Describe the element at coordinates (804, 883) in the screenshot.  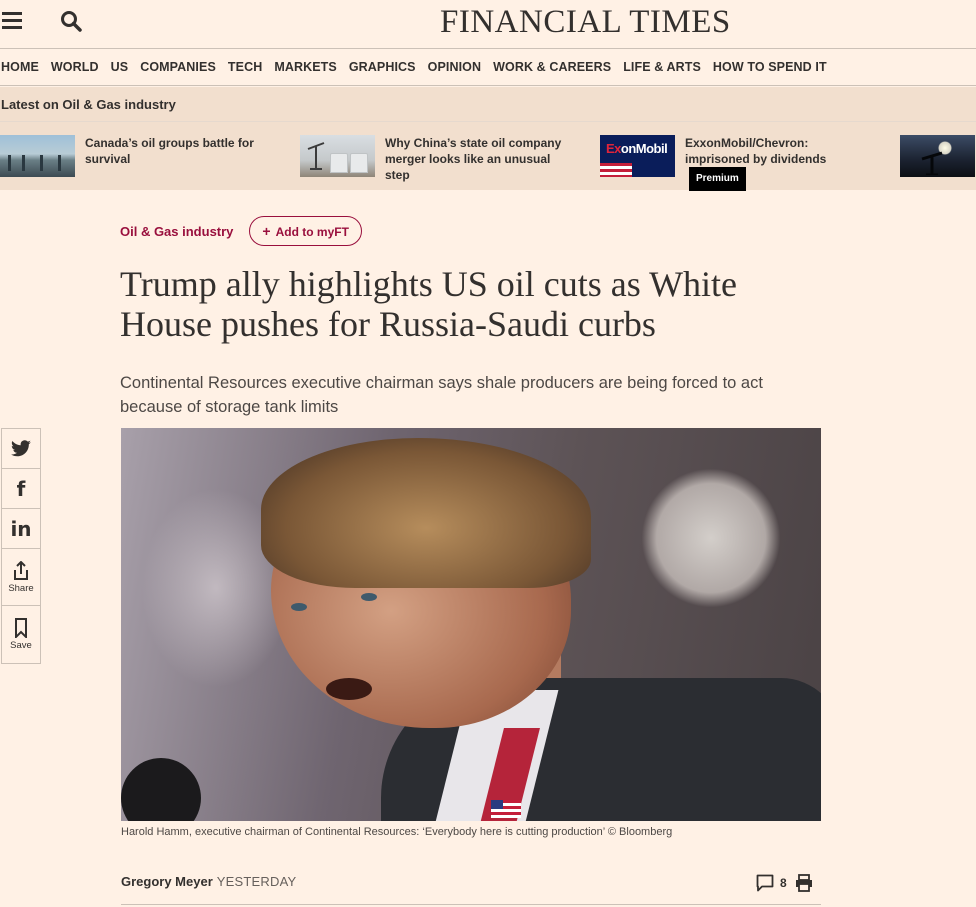
I see `print-icon` at that location.